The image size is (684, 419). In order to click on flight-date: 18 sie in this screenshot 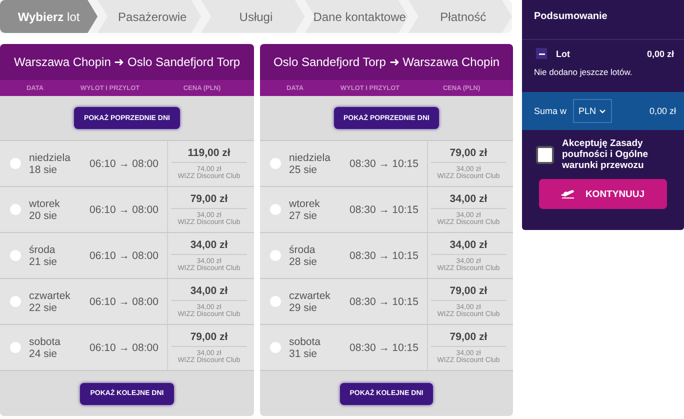, I will do `click(43, 170)`.